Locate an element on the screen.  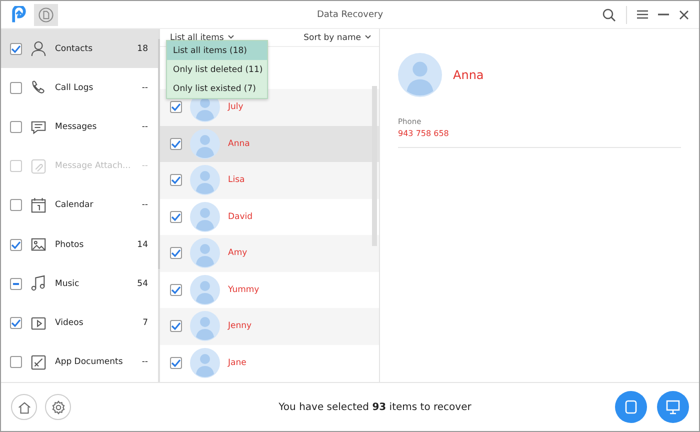
music-note-icon is located at coordinates (38, 283).